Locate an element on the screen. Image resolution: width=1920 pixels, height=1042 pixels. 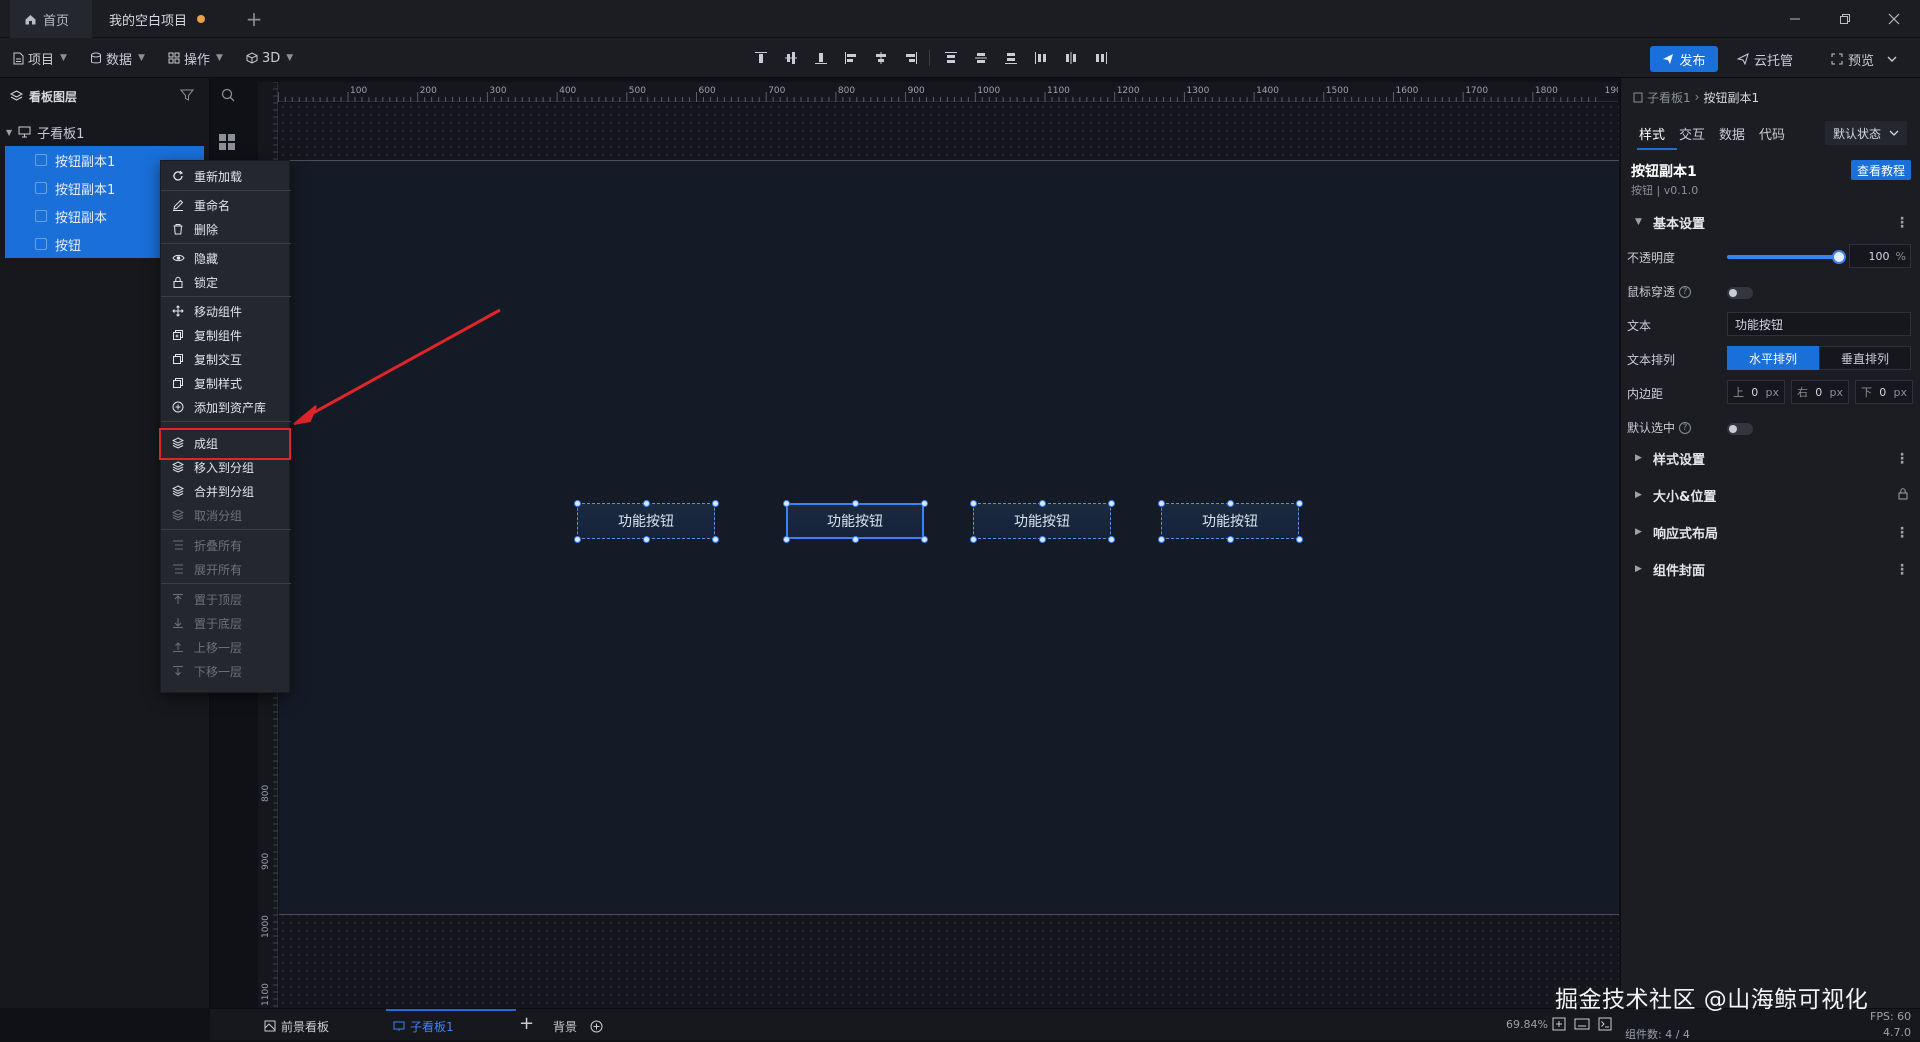
menu-item-move-up: 上移一层 is located at coordinates (226, 647).